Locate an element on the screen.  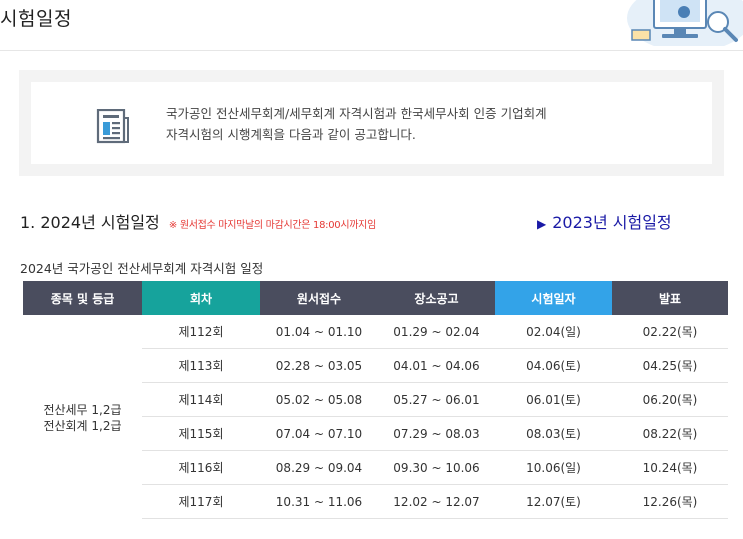
computer-illustration-icon is located at coordinates (685, 23).